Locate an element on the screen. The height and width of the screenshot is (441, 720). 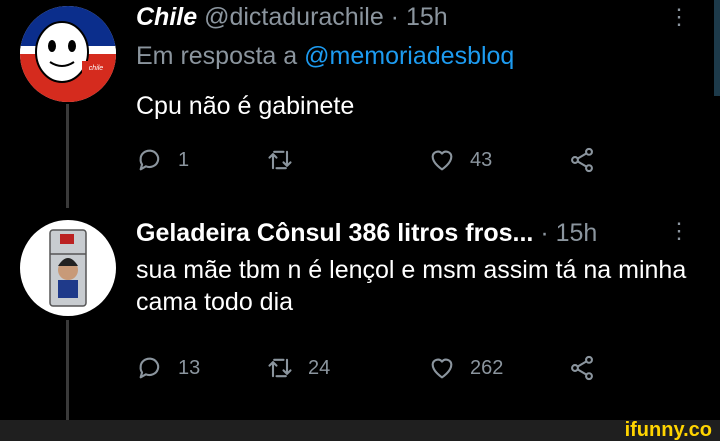
reply-button: 1 is located at coordinates (162, 160).